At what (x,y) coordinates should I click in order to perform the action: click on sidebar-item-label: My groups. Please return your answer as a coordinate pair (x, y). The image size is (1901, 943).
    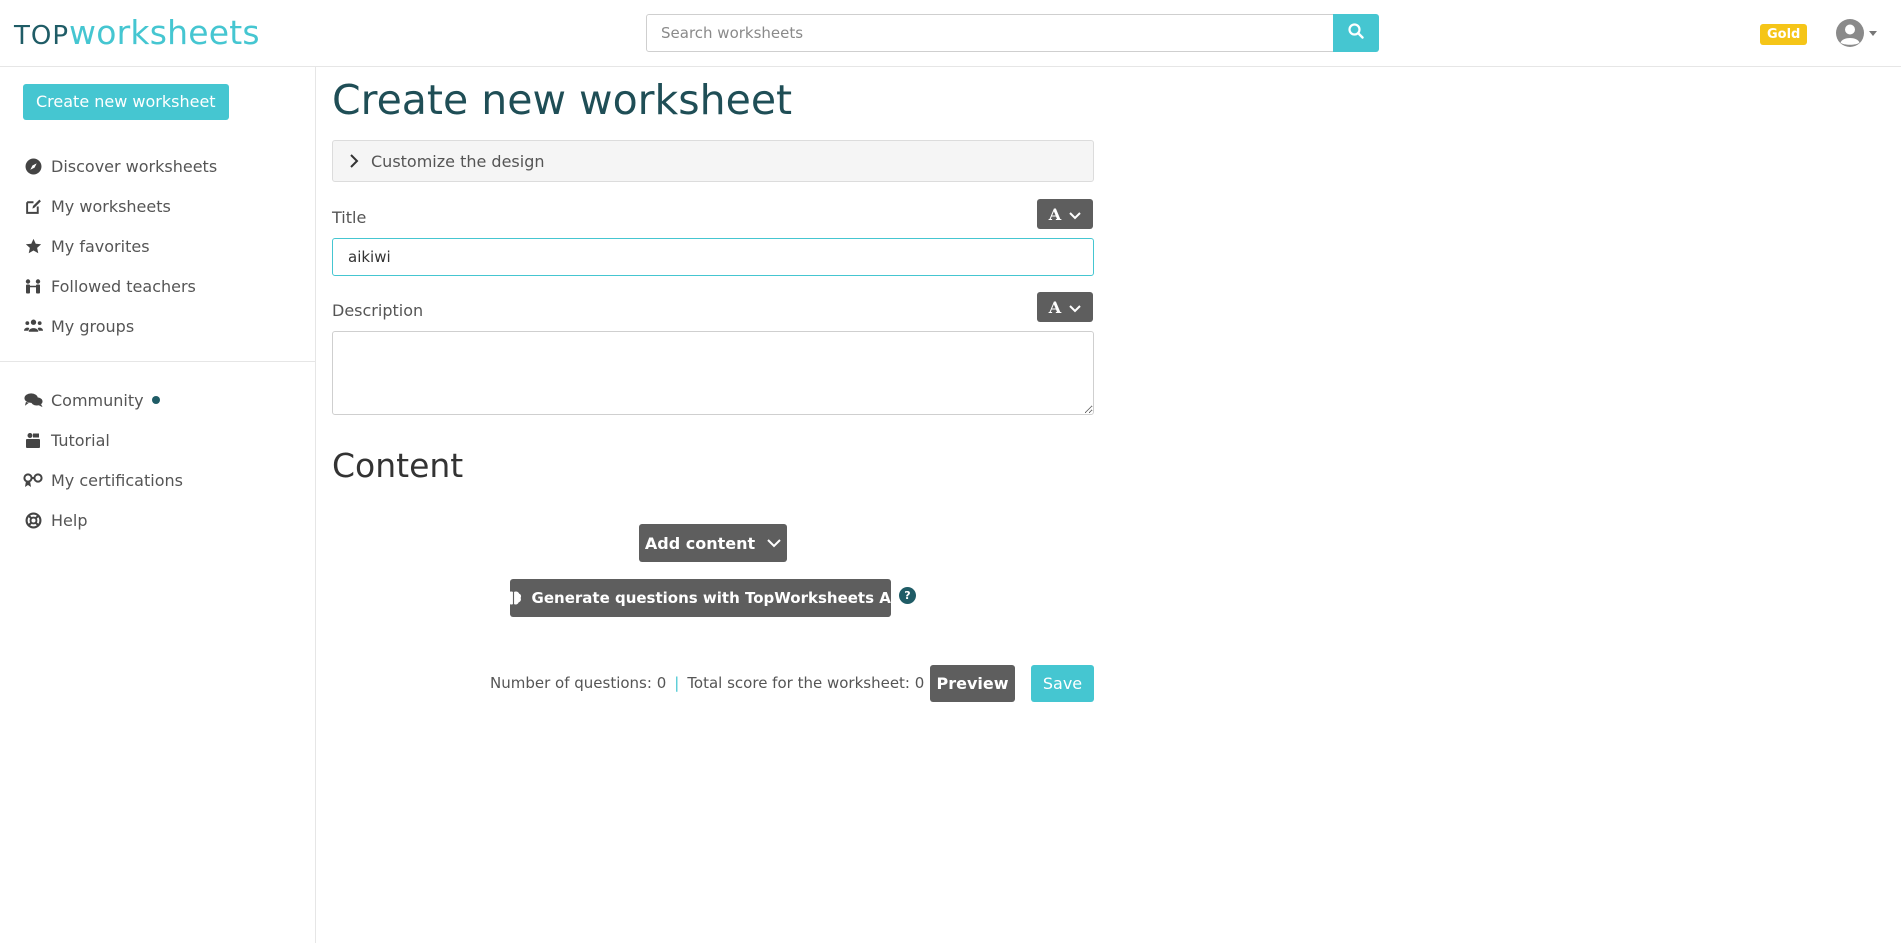
    Looking at the image, I should click on (93, 326).